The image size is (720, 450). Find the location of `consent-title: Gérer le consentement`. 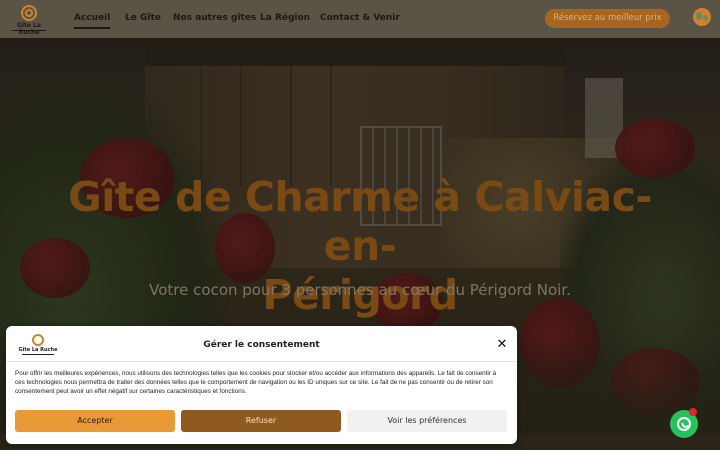

consent-title: Gérer le consentement is located at coordinates (261, 345).